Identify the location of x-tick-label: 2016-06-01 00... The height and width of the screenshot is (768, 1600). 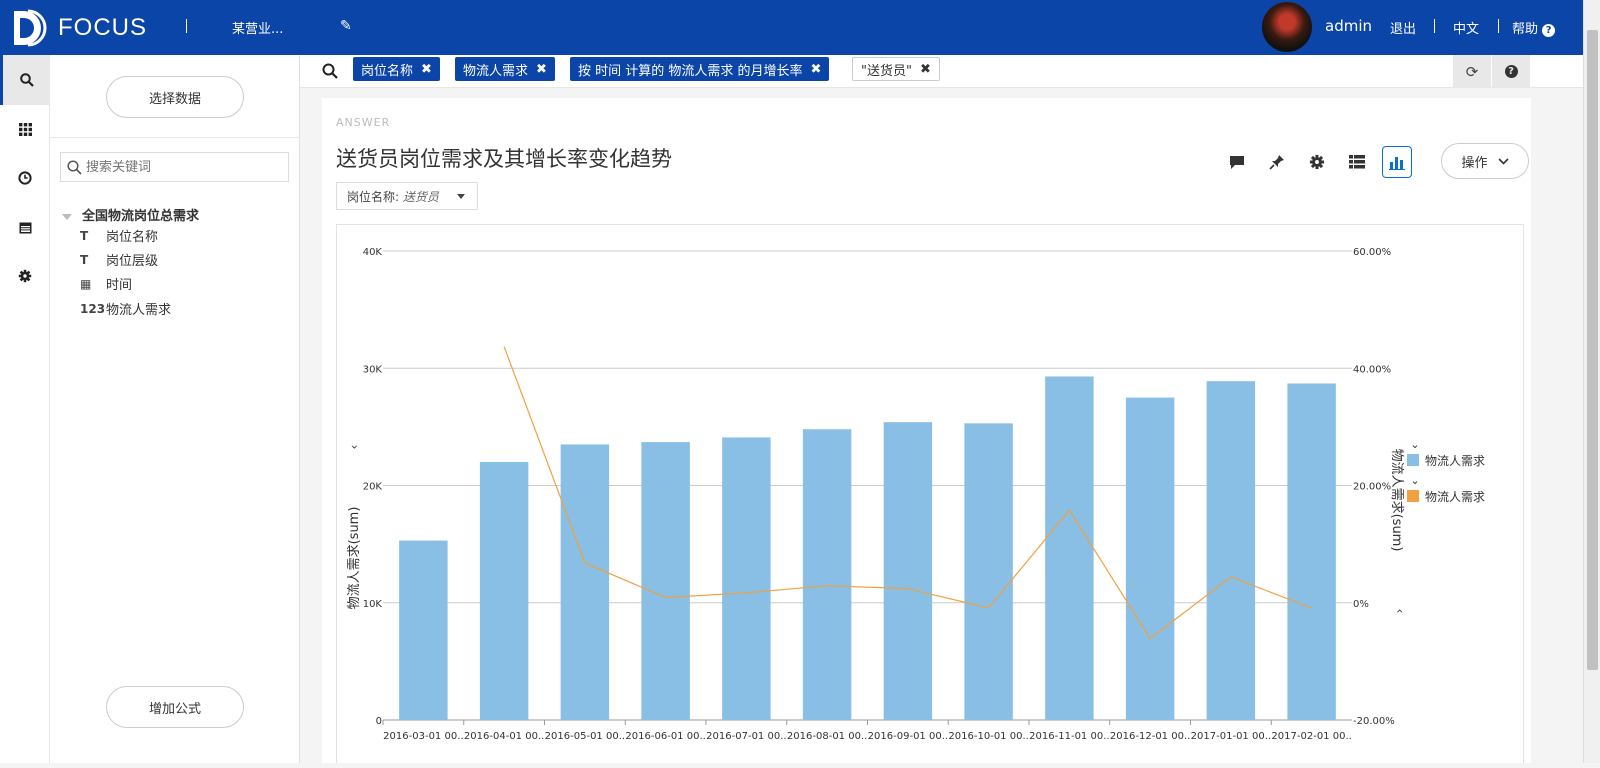
(665, 736).